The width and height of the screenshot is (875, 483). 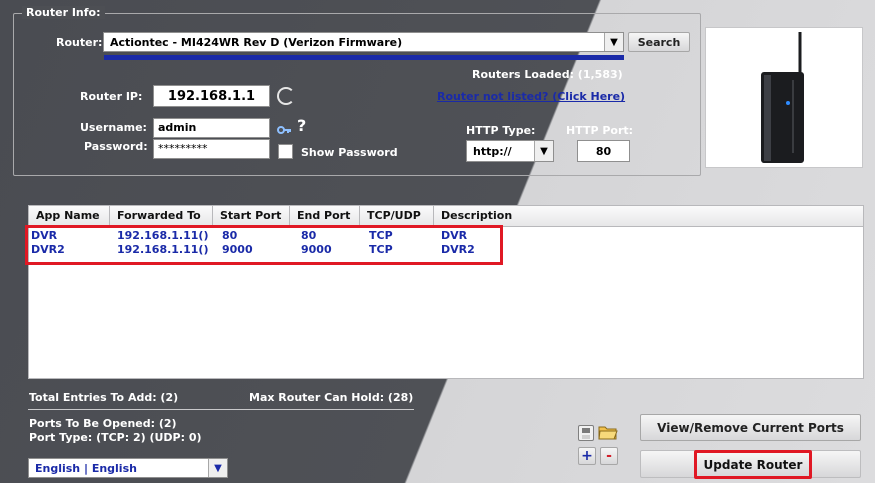 I want to click on language-select: English | English ▼, so click(x=128, y=468).